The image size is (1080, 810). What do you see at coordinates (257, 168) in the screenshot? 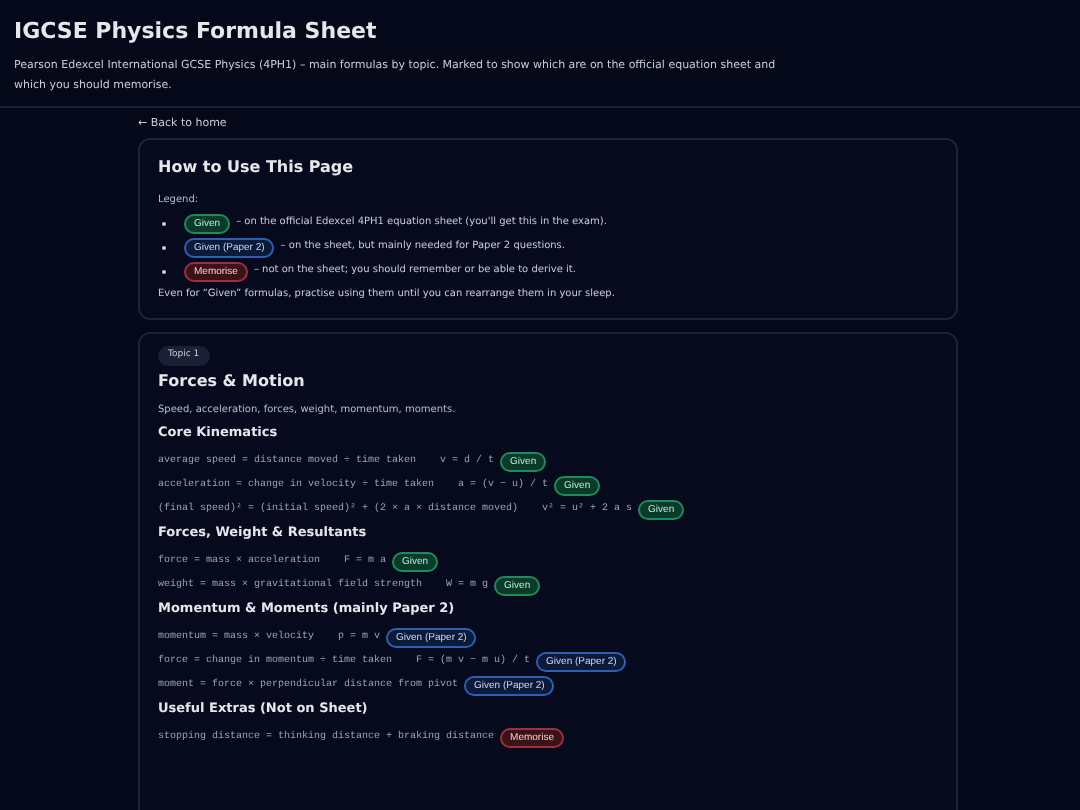
I see `card-title: How to Use This Page` at bounding box center [257, 168].